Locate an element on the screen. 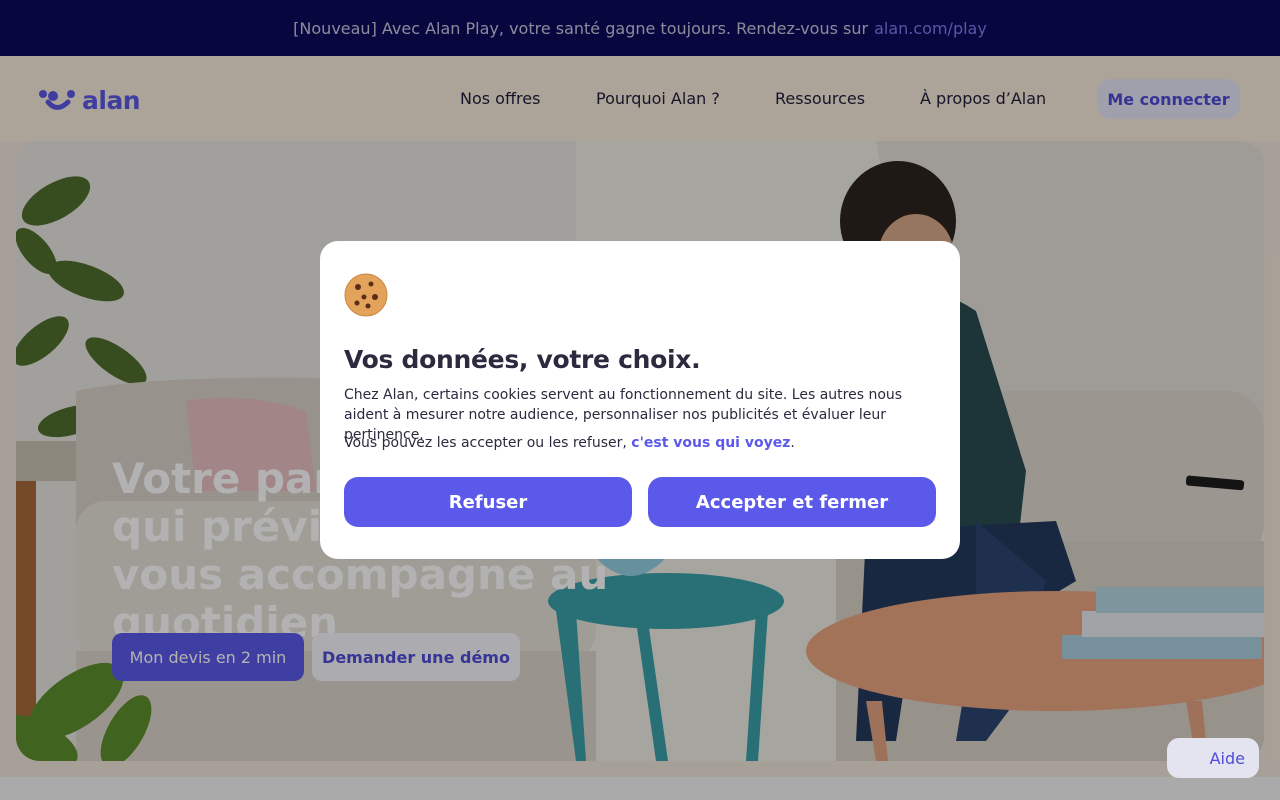 The image size is (1280, 800). accept-cookies-button: Accepter et fermer is located at coordinates (792, 502).